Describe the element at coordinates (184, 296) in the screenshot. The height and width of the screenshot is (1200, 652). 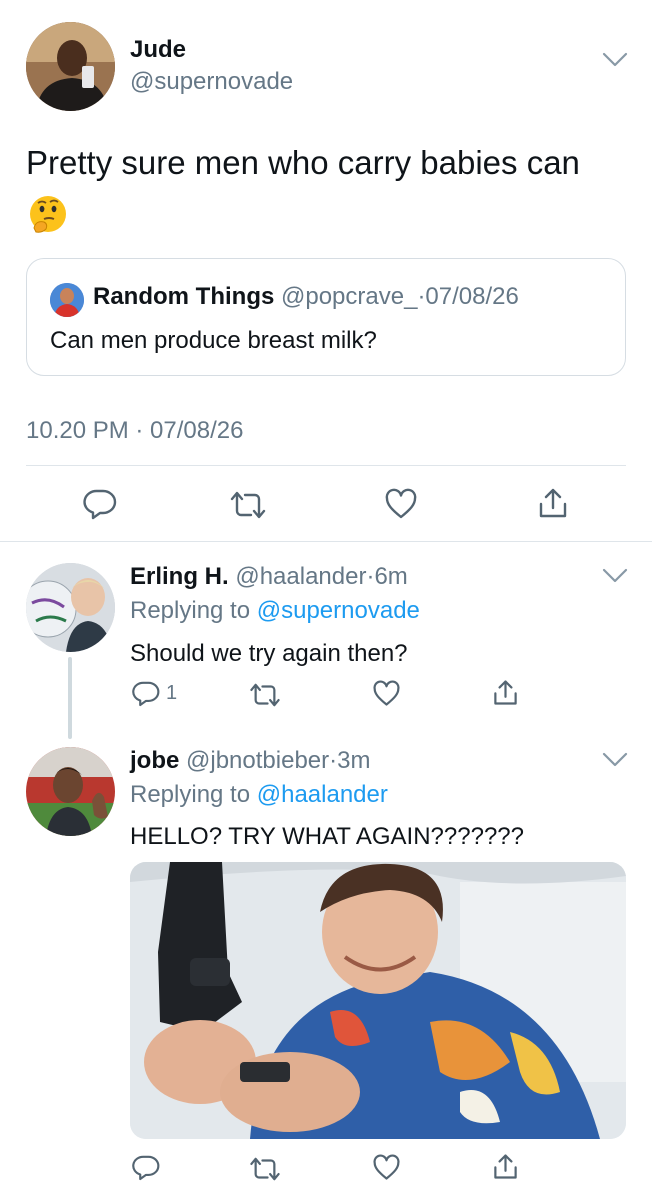
I see `quoted-name: Random Things` at that location.